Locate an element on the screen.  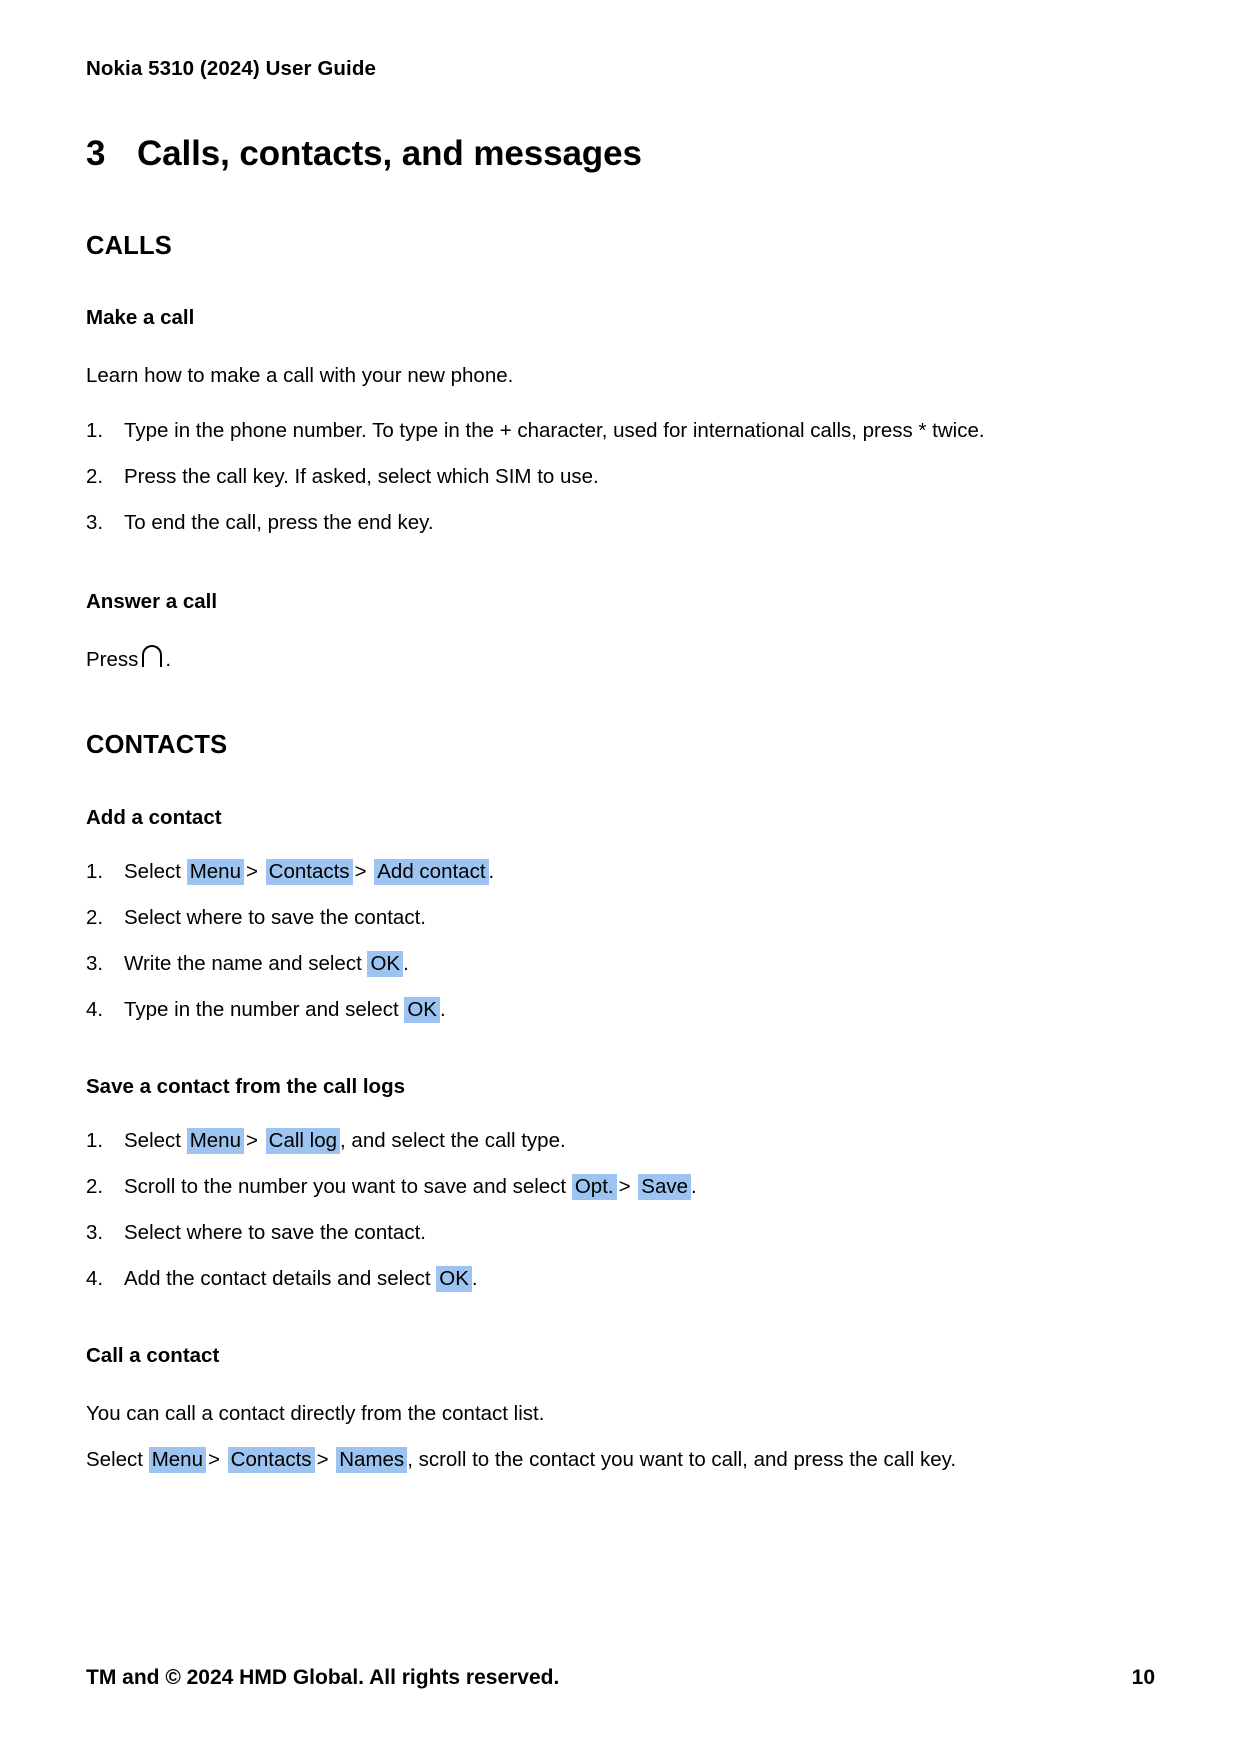
list-item-text: To end the call, press the end key. is located at coordinates (279, 523).